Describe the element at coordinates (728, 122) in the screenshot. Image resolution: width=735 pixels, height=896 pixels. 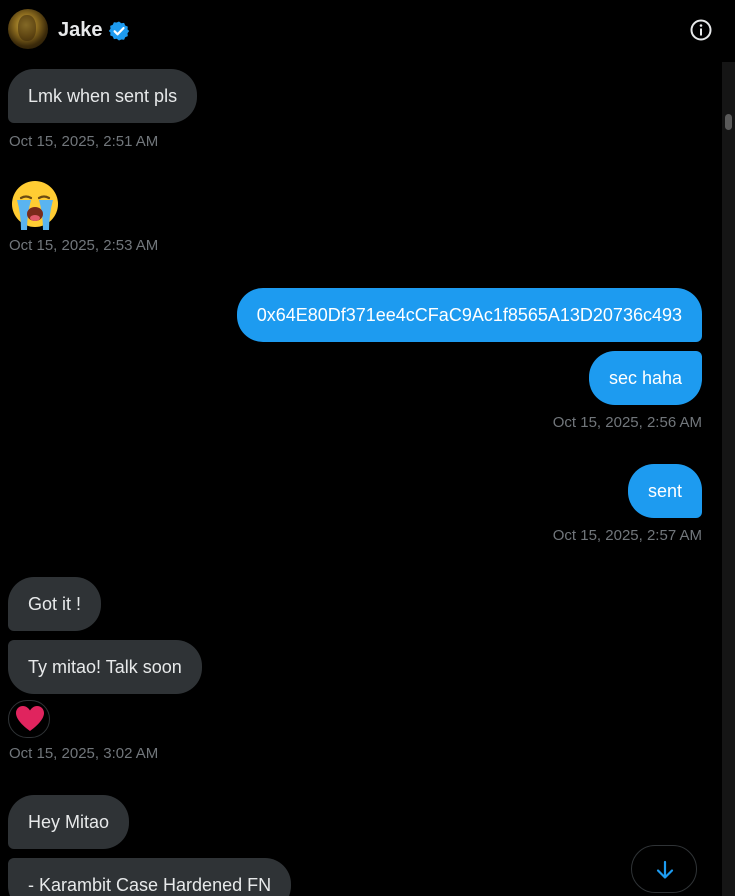
I see `scrollbar-thumb` at that location.